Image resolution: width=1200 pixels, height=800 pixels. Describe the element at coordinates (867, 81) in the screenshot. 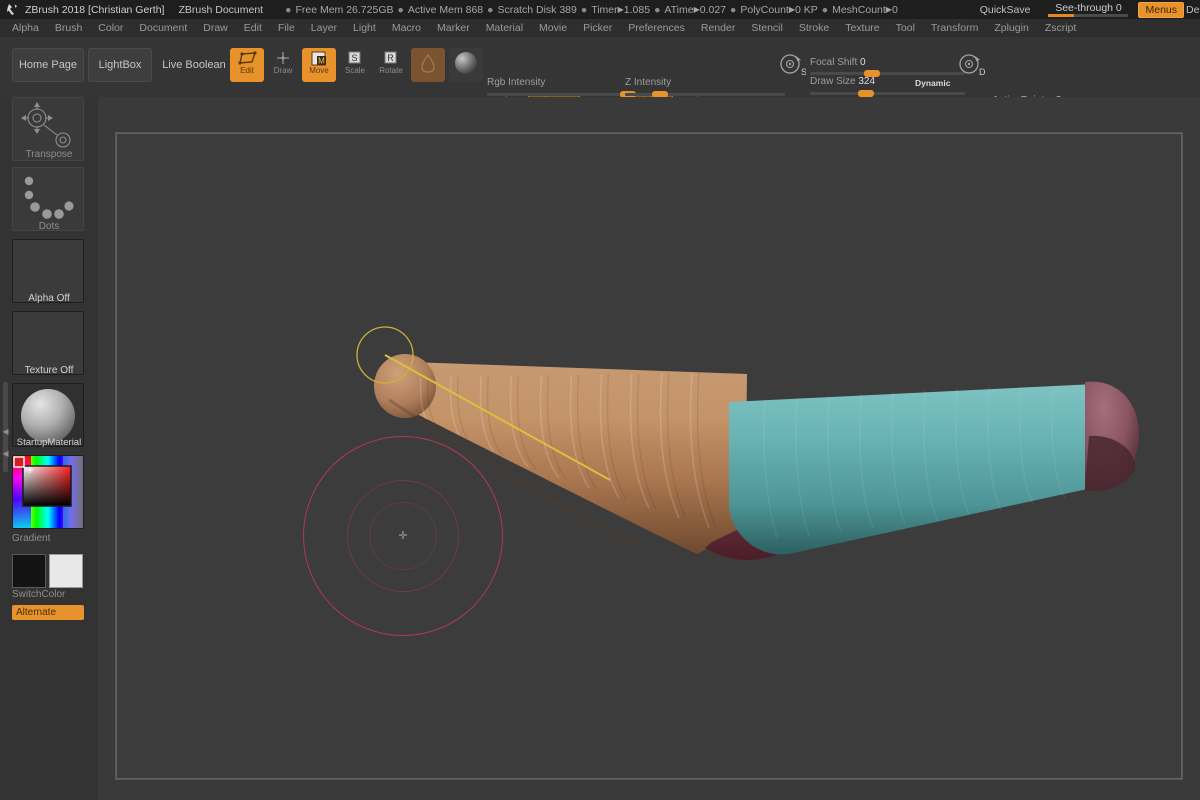

I see `draw-size-value: 324` at that location.